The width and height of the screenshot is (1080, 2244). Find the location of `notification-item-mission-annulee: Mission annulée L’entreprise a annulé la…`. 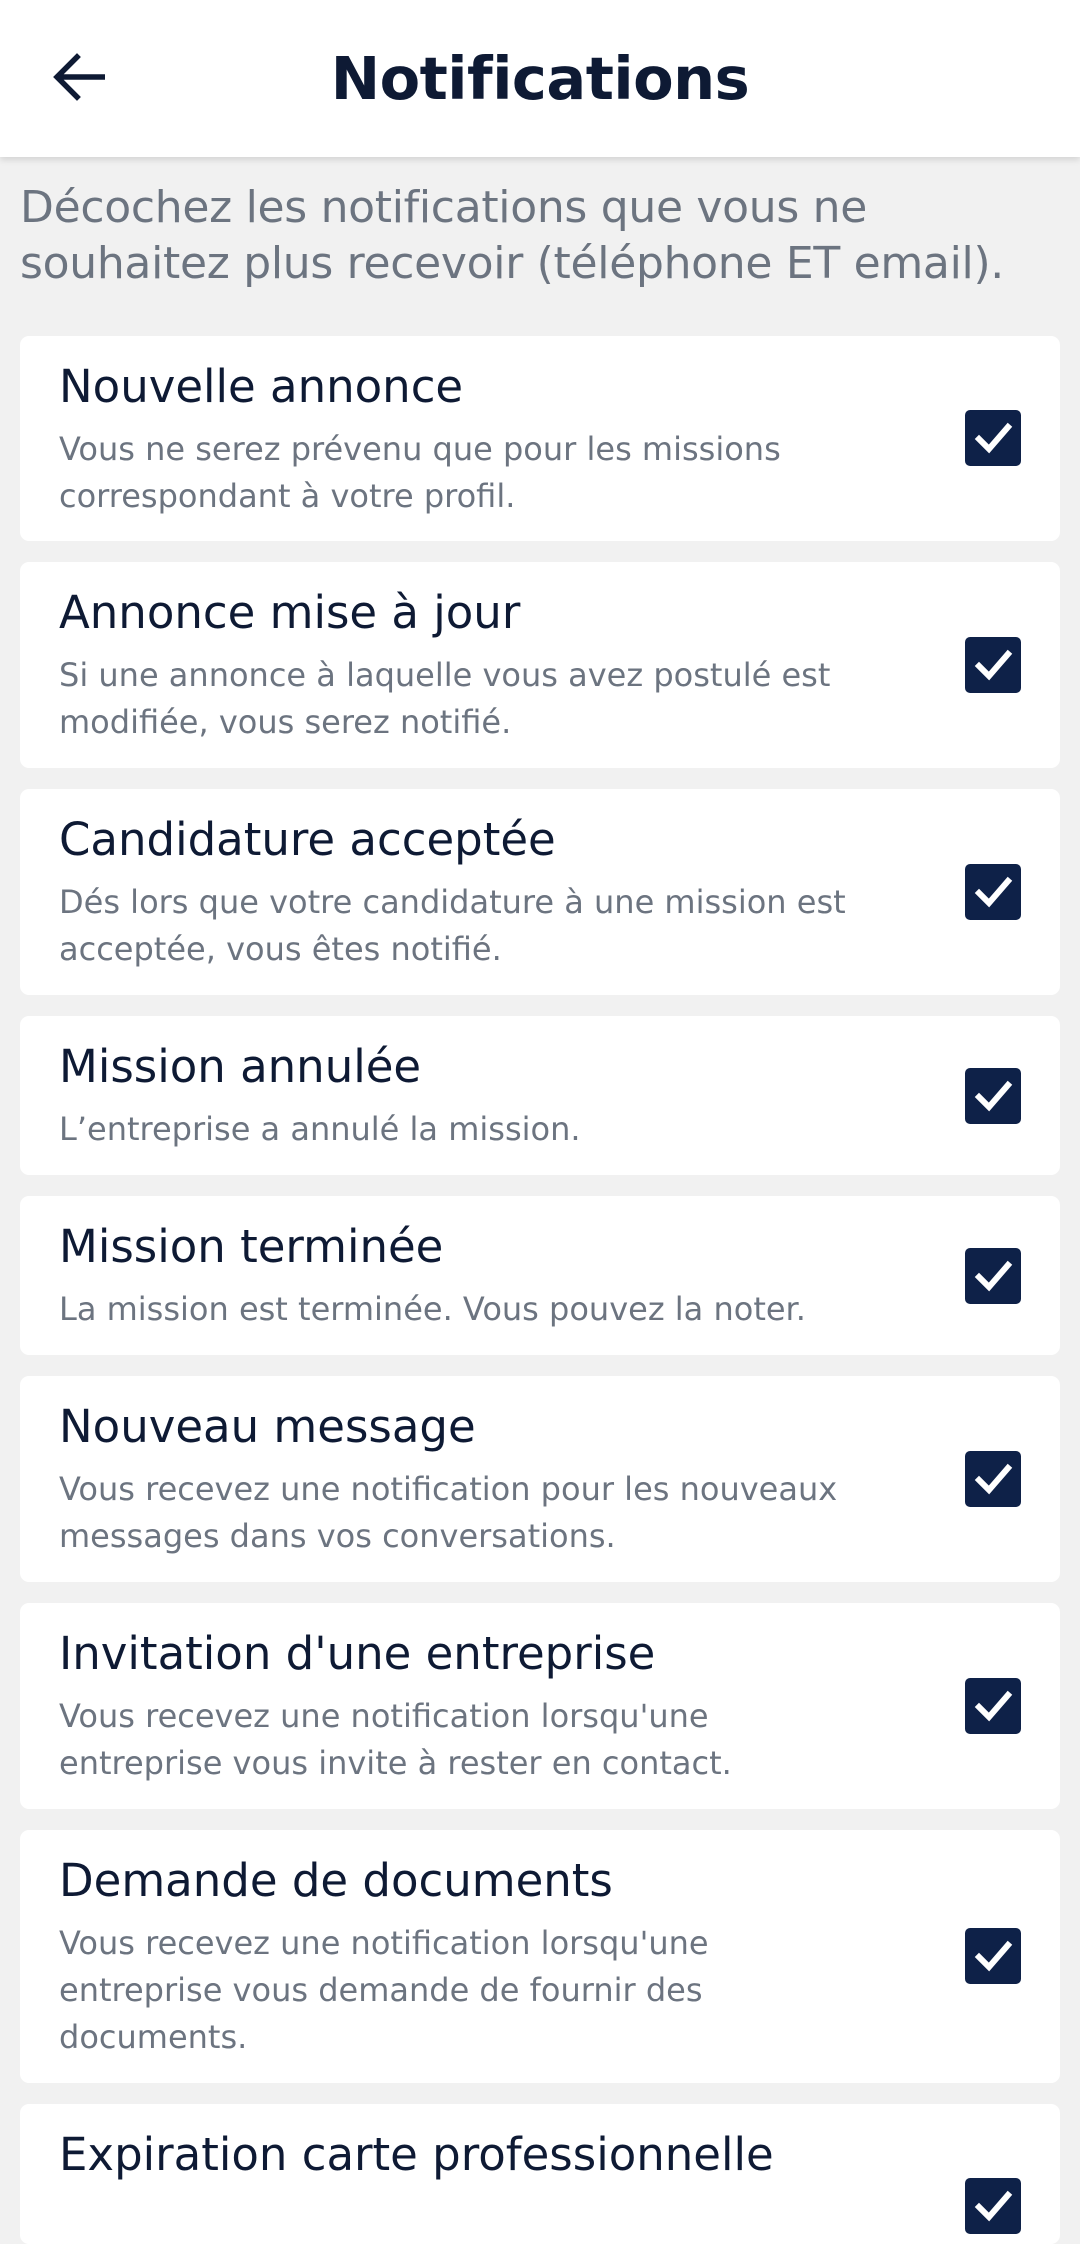

notification-item-mission-annulee: Mission annulée L’entreprise a annulé la… is located at coordinates (540, 1095).